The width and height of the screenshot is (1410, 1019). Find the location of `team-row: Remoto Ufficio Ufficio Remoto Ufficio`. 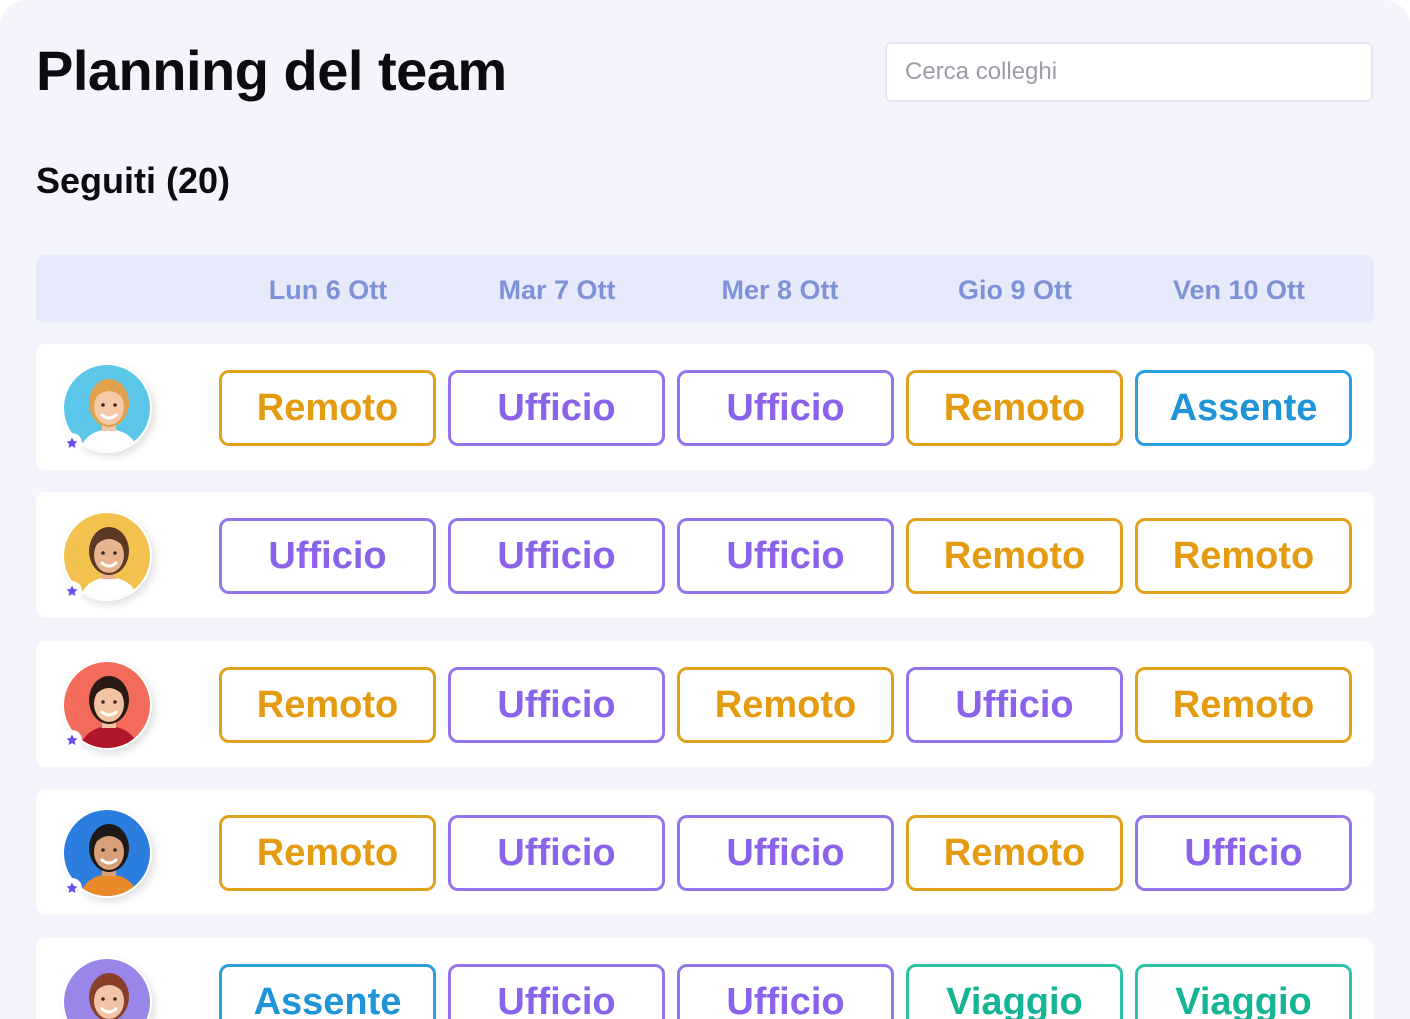

team-row: Remoto Ufficio Ufficio Remoto Ufficio is located at coordinates (705, 852).